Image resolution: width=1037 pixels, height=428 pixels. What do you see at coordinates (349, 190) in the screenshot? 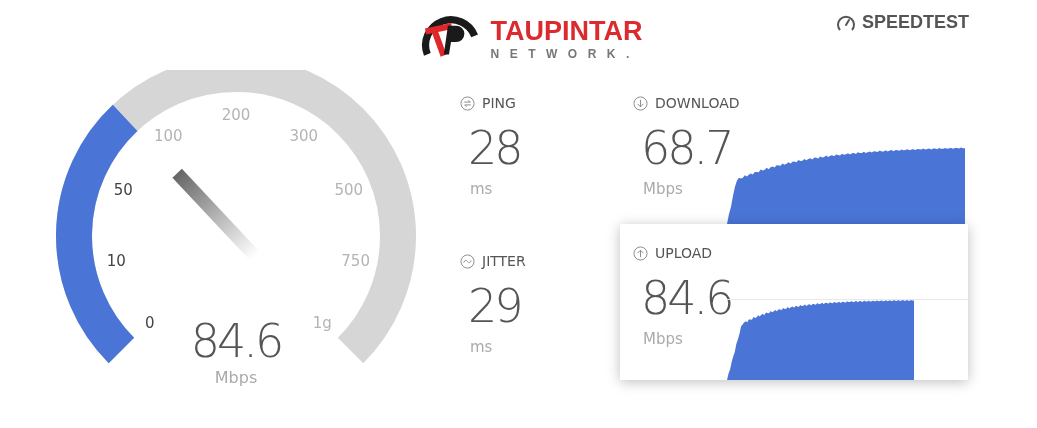
I see `gauge-tick-label: 500` at bounding box center [349, 190].